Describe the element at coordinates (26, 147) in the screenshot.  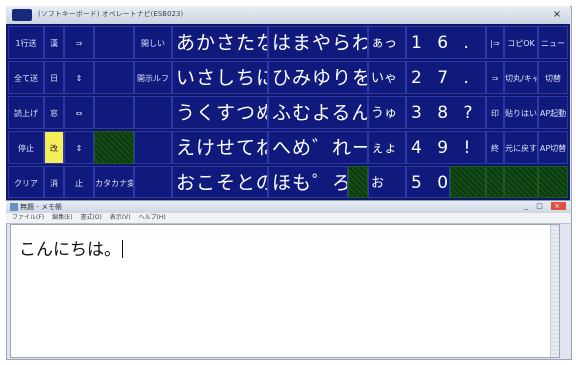
I see `key-stop: 停止` at that location.